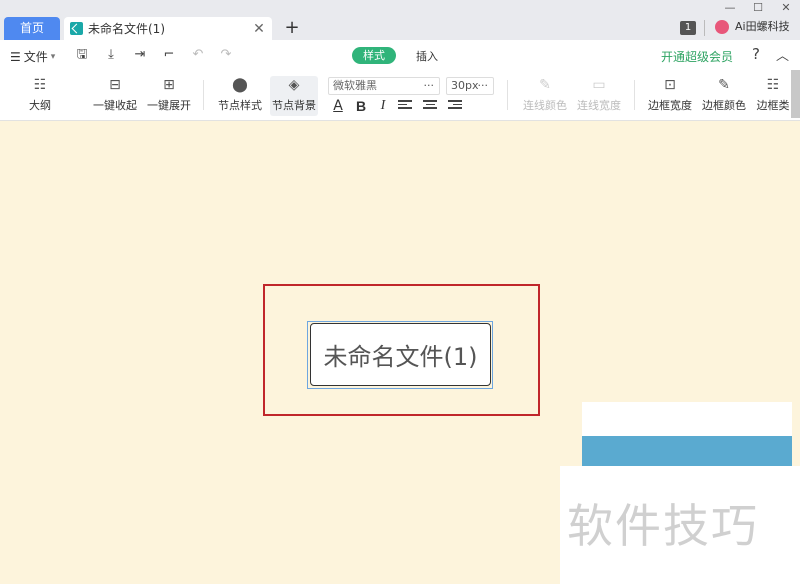  What do you see at coordinates (169, 55) in the screenshot?
I see `format-painter-icon: ⌐` at bounding box center [169, 55].